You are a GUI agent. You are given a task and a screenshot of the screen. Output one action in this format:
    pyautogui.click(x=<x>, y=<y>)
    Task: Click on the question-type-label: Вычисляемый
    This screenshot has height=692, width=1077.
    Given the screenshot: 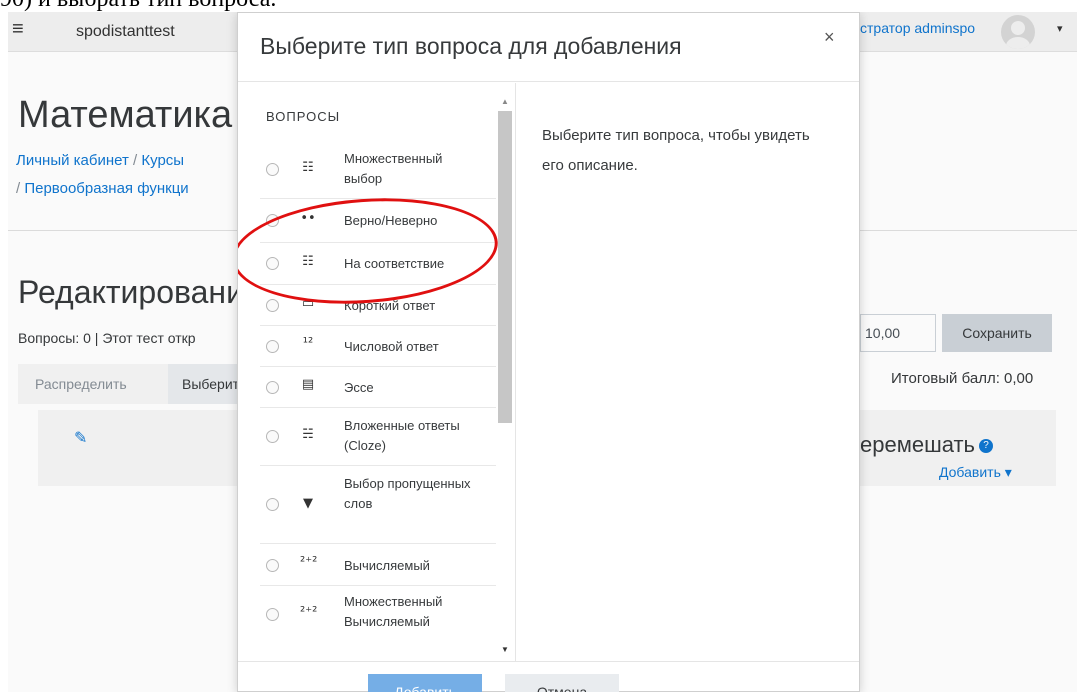 What is the action you would take?
    pyautogui.click(x=387, y=565)
    